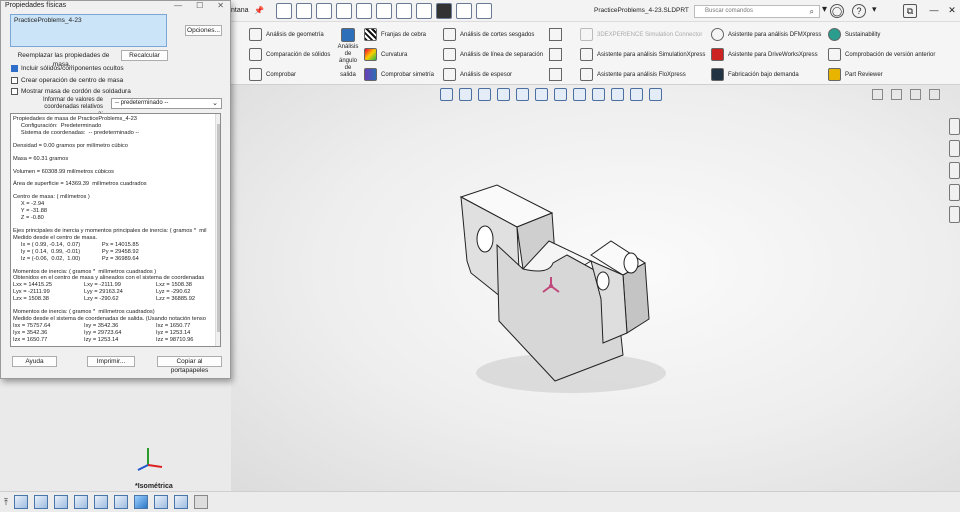  I want to click on dropdown-arrow-icon: ▾, so click(824, 9).